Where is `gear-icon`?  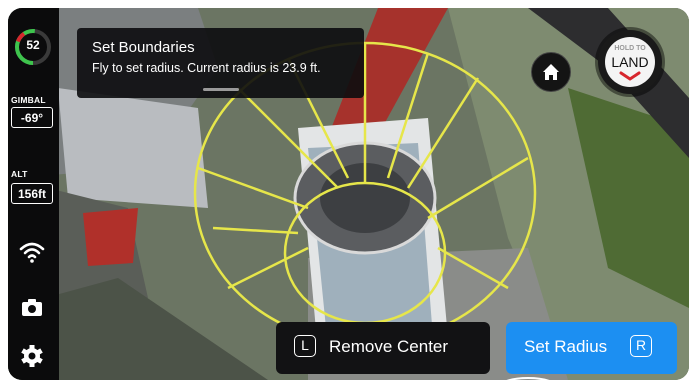
gear-icon is located at coordinates (32, 356).